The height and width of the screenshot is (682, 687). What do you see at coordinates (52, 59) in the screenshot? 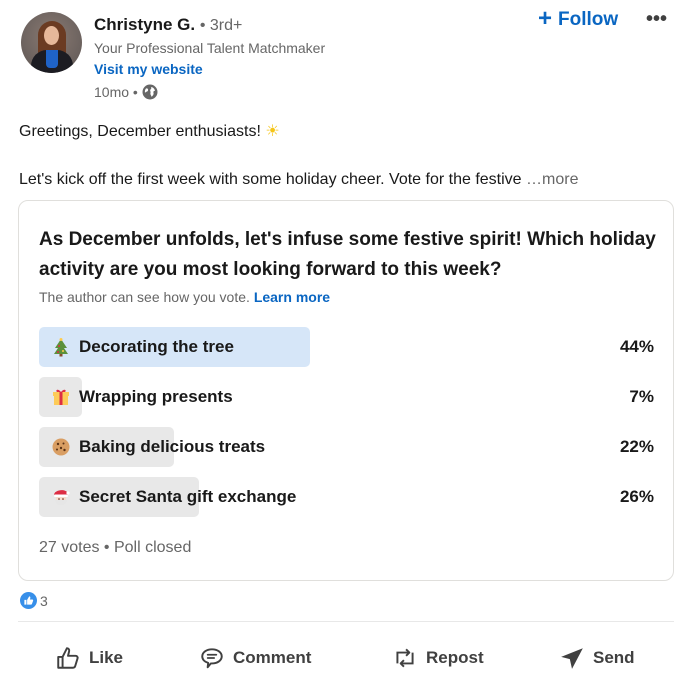
I see `avatar-shirt` at bounding box center [52, 59].